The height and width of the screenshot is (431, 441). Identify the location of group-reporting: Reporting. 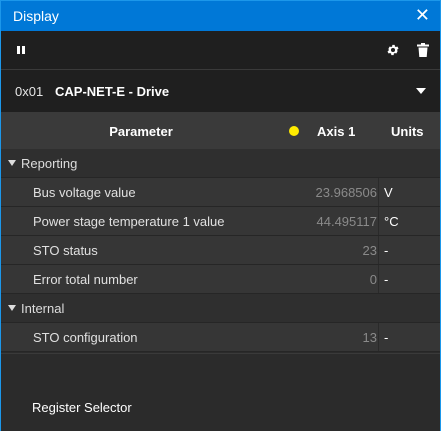
(220, 163).